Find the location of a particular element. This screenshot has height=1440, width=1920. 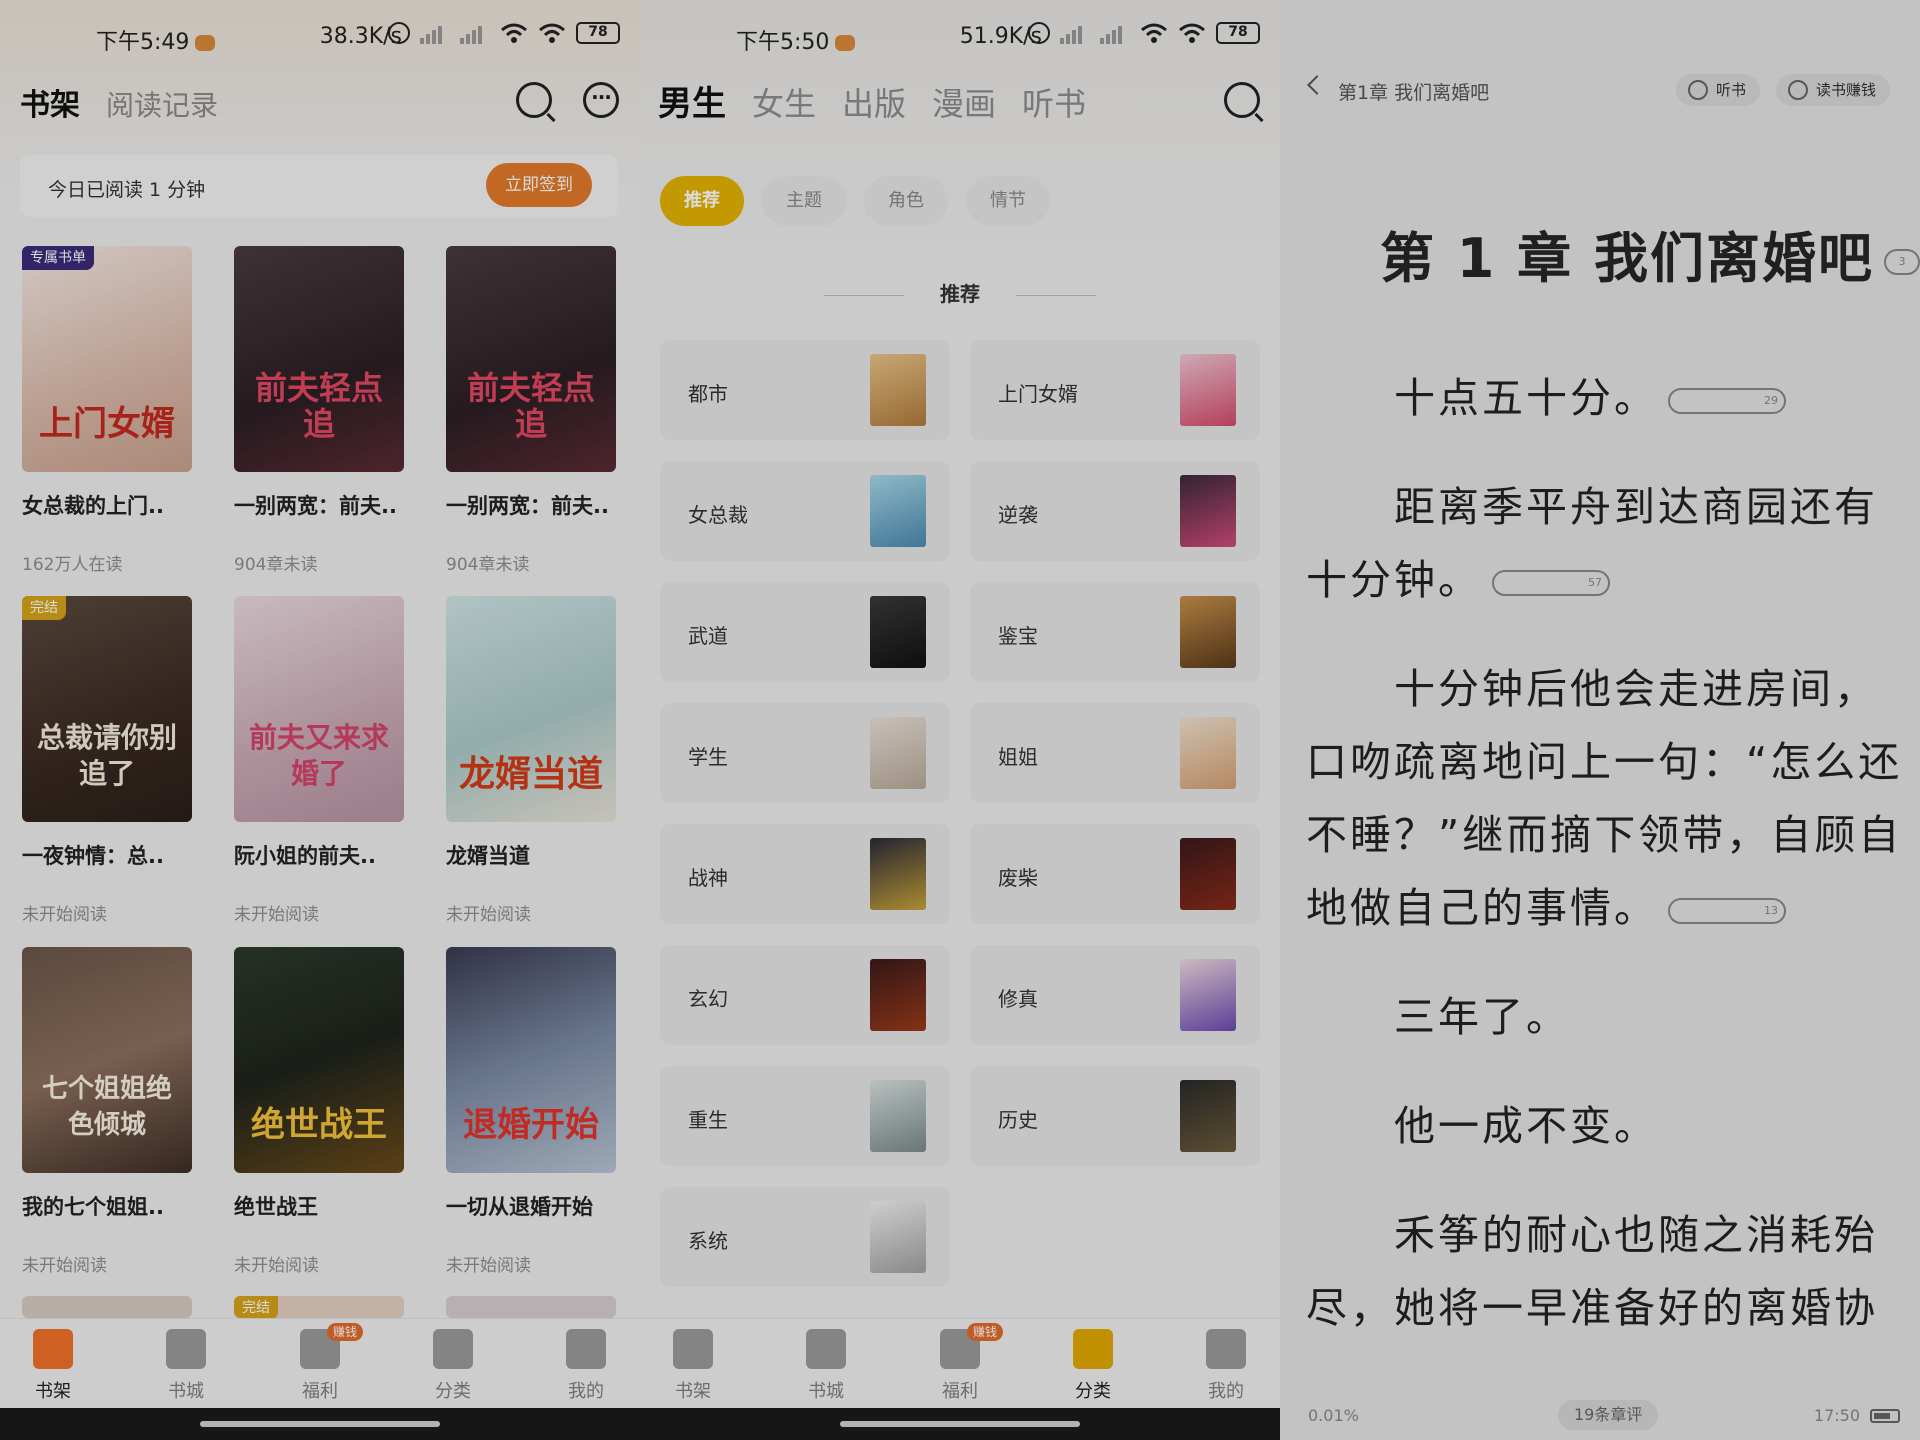

more-icon: ··· is located at coordinates (601, 100).